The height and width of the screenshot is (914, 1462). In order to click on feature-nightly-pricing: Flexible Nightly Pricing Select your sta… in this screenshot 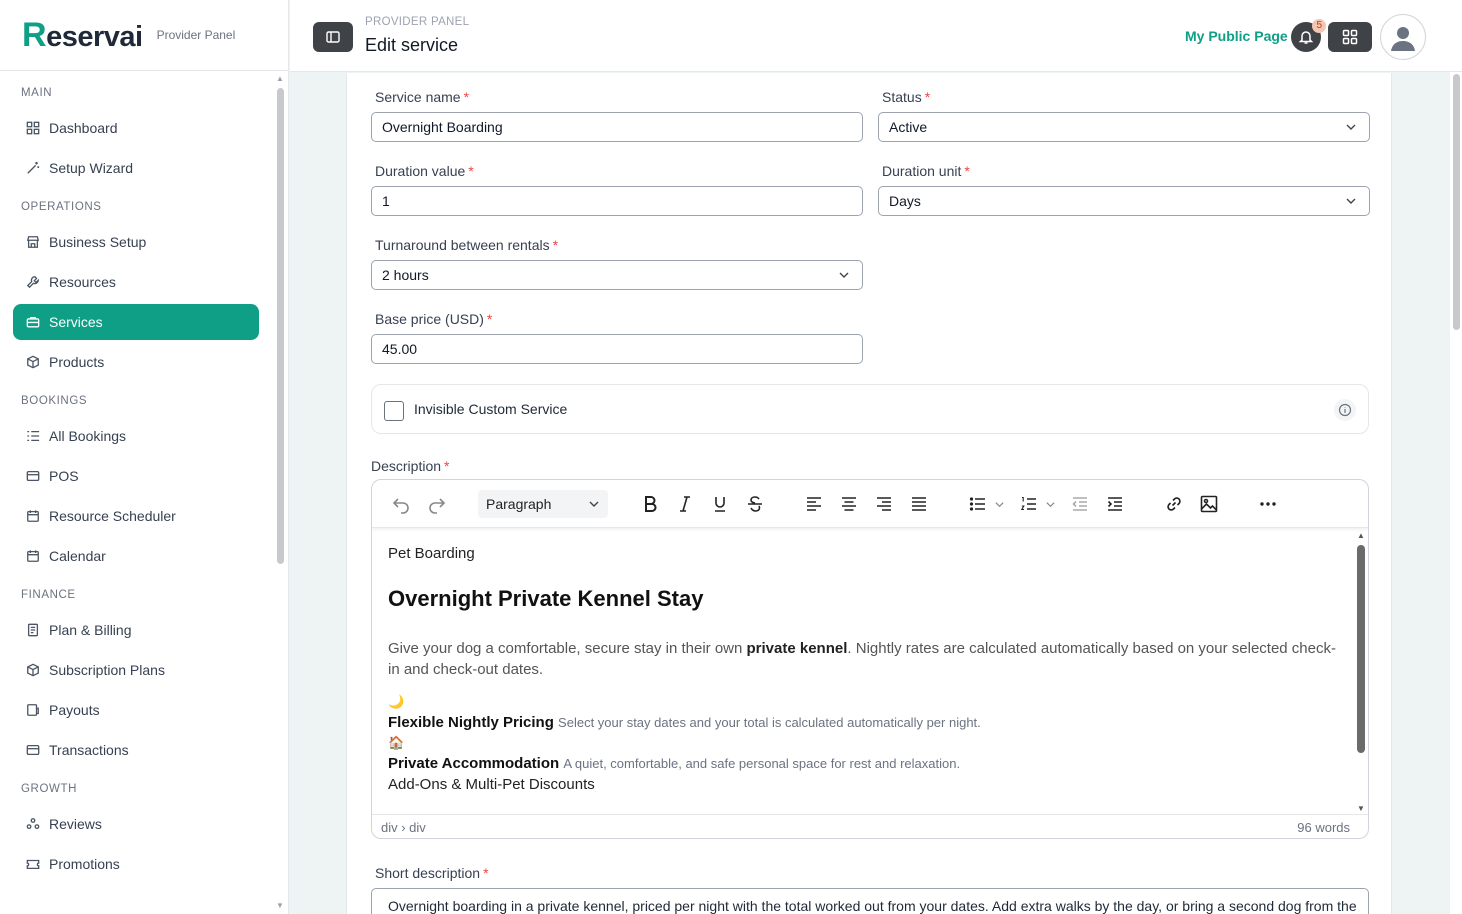, I will do `click(864, 722)`.